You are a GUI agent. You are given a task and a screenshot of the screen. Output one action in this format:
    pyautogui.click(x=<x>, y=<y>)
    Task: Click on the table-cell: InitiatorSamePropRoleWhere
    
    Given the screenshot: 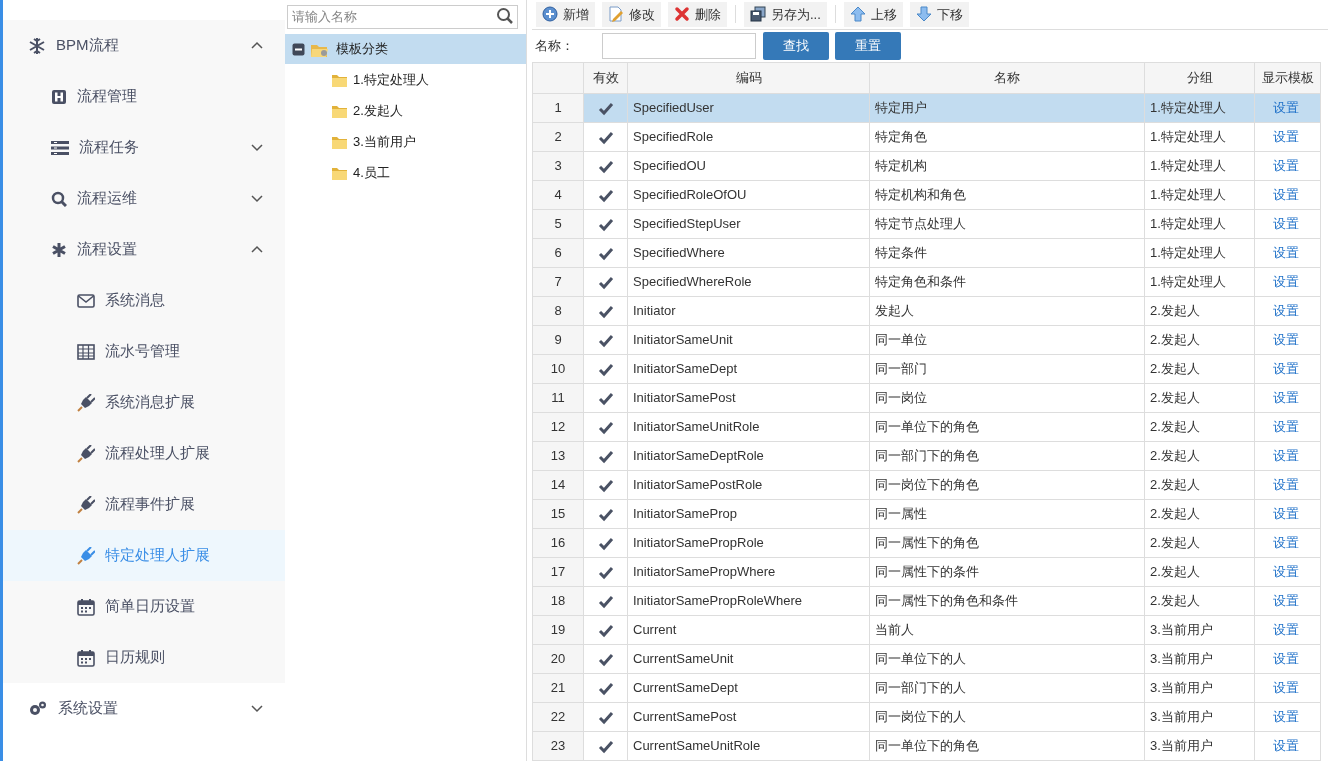 What is the action you would take?
    pyautogui.click(x=748, y=601)
    